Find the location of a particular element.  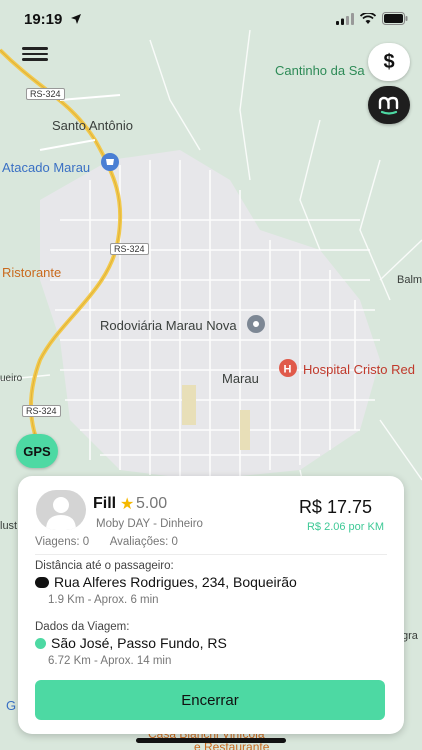

map-label-cantinho: Cantinho da Sa is located at coordinates (320, 70).